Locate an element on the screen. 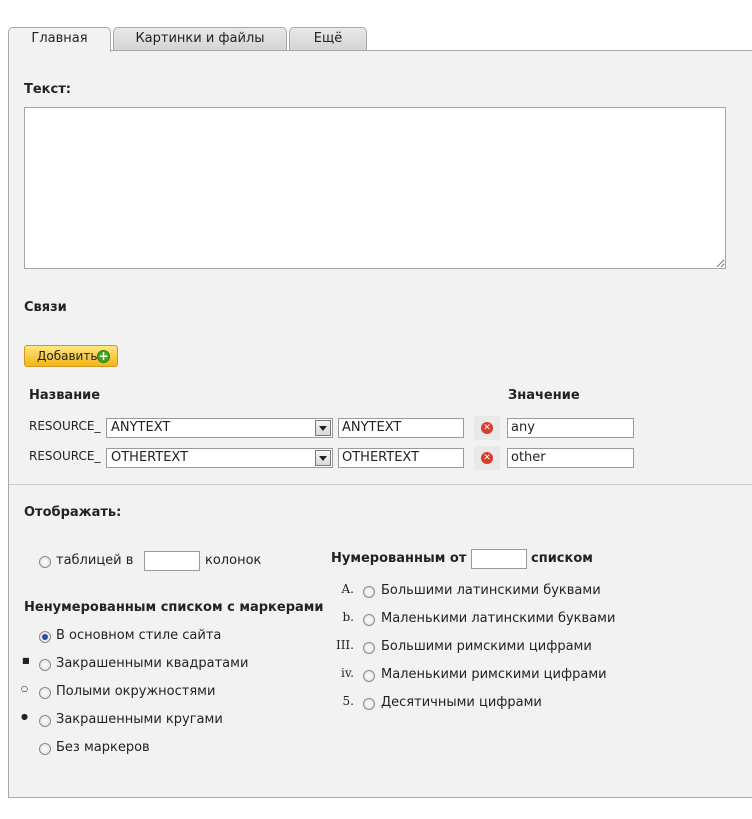 Image resolution: width=752 pixels, height=819 pixels. ordered-radio-lower-latin is located at coordinates (369, 620).